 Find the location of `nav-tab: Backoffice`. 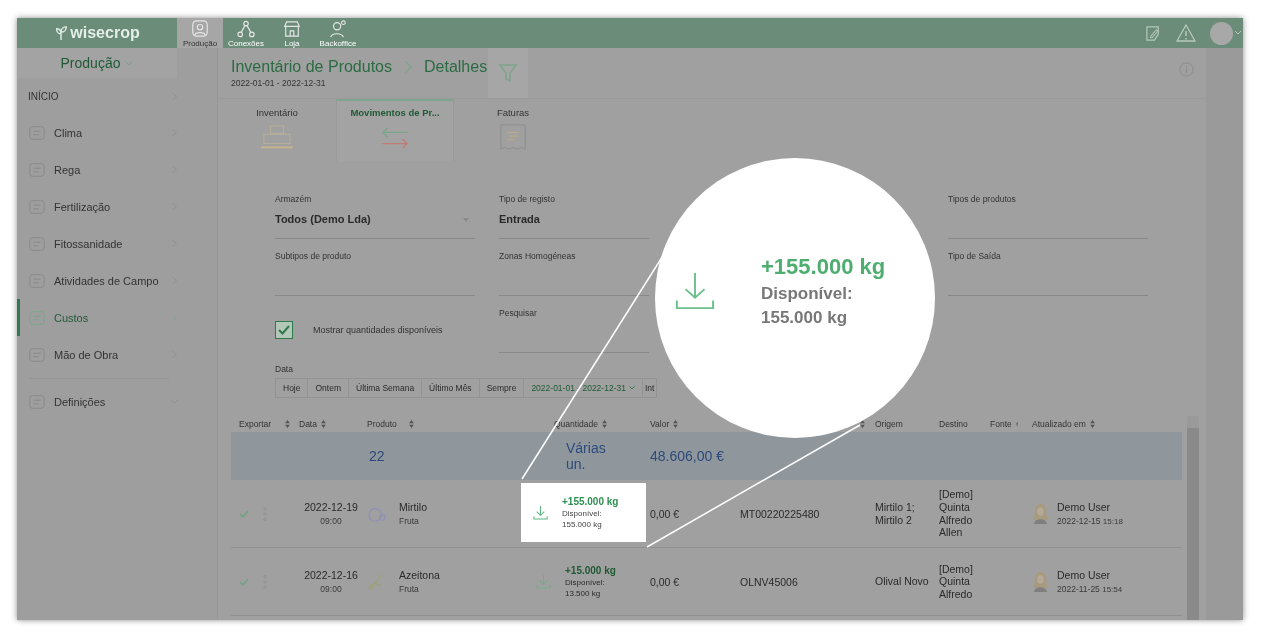

nav-tab: Backoffice is located at coordinates (338, 33).